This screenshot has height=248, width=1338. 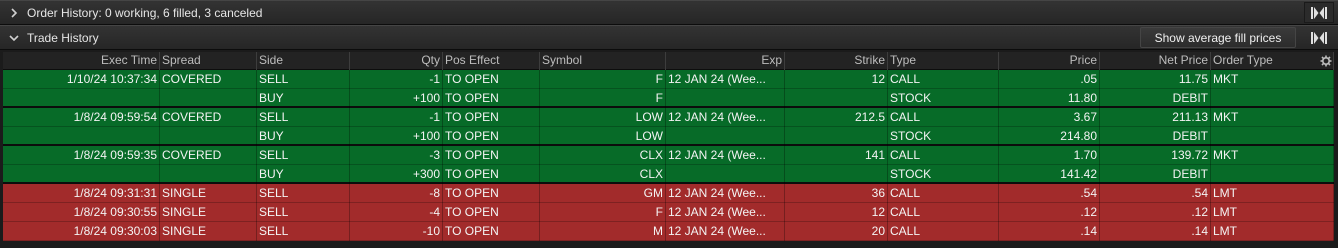 I want to click on cell-exec-time: 1/8/24 09:59:54, so click(x=81, y=117).